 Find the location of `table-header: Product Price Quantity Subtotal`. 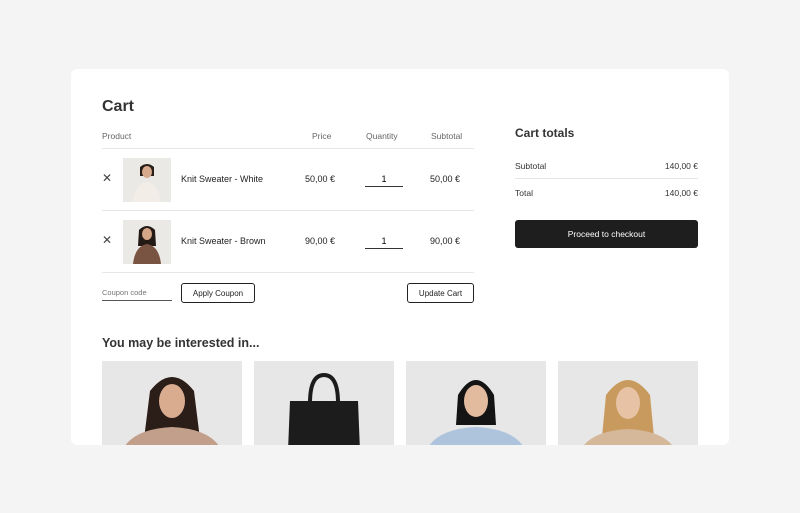

table-header: Product Price Quantity Subtotal is located at coordinates (288, 140).